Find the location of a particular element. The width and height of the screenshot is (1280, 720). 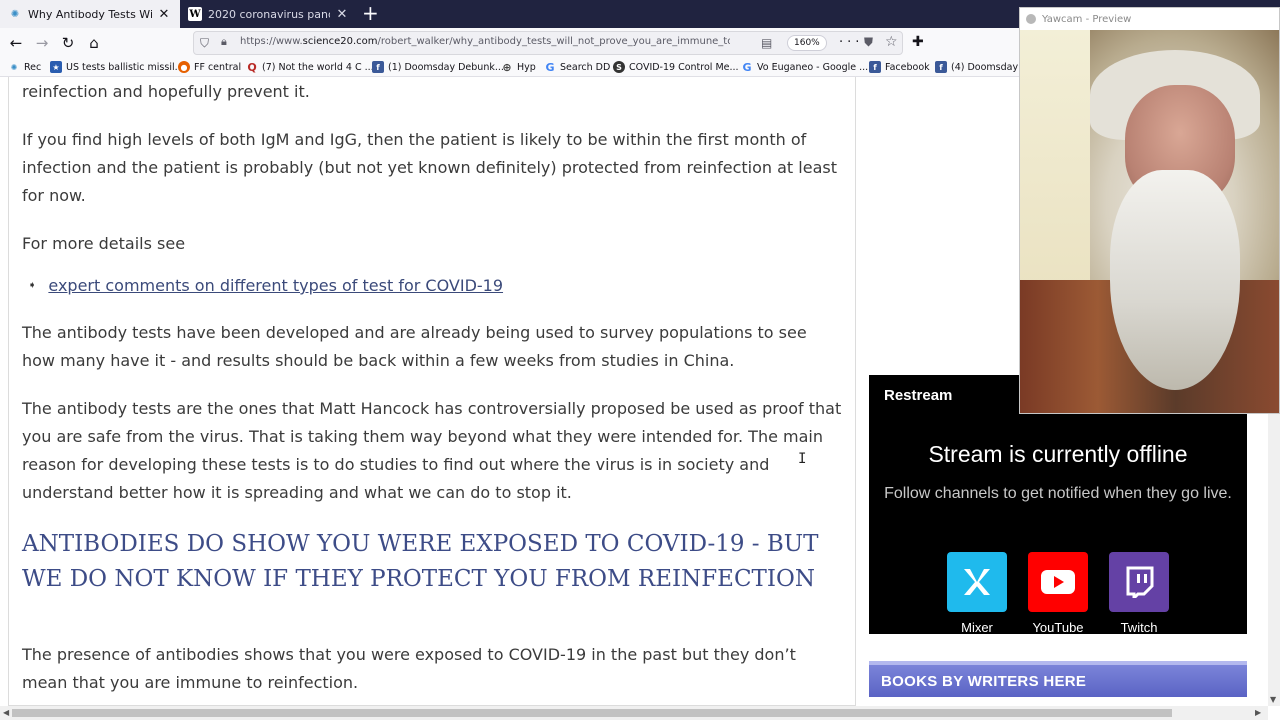

bookmark-label: Hyp is located at coordinates (526, 67).